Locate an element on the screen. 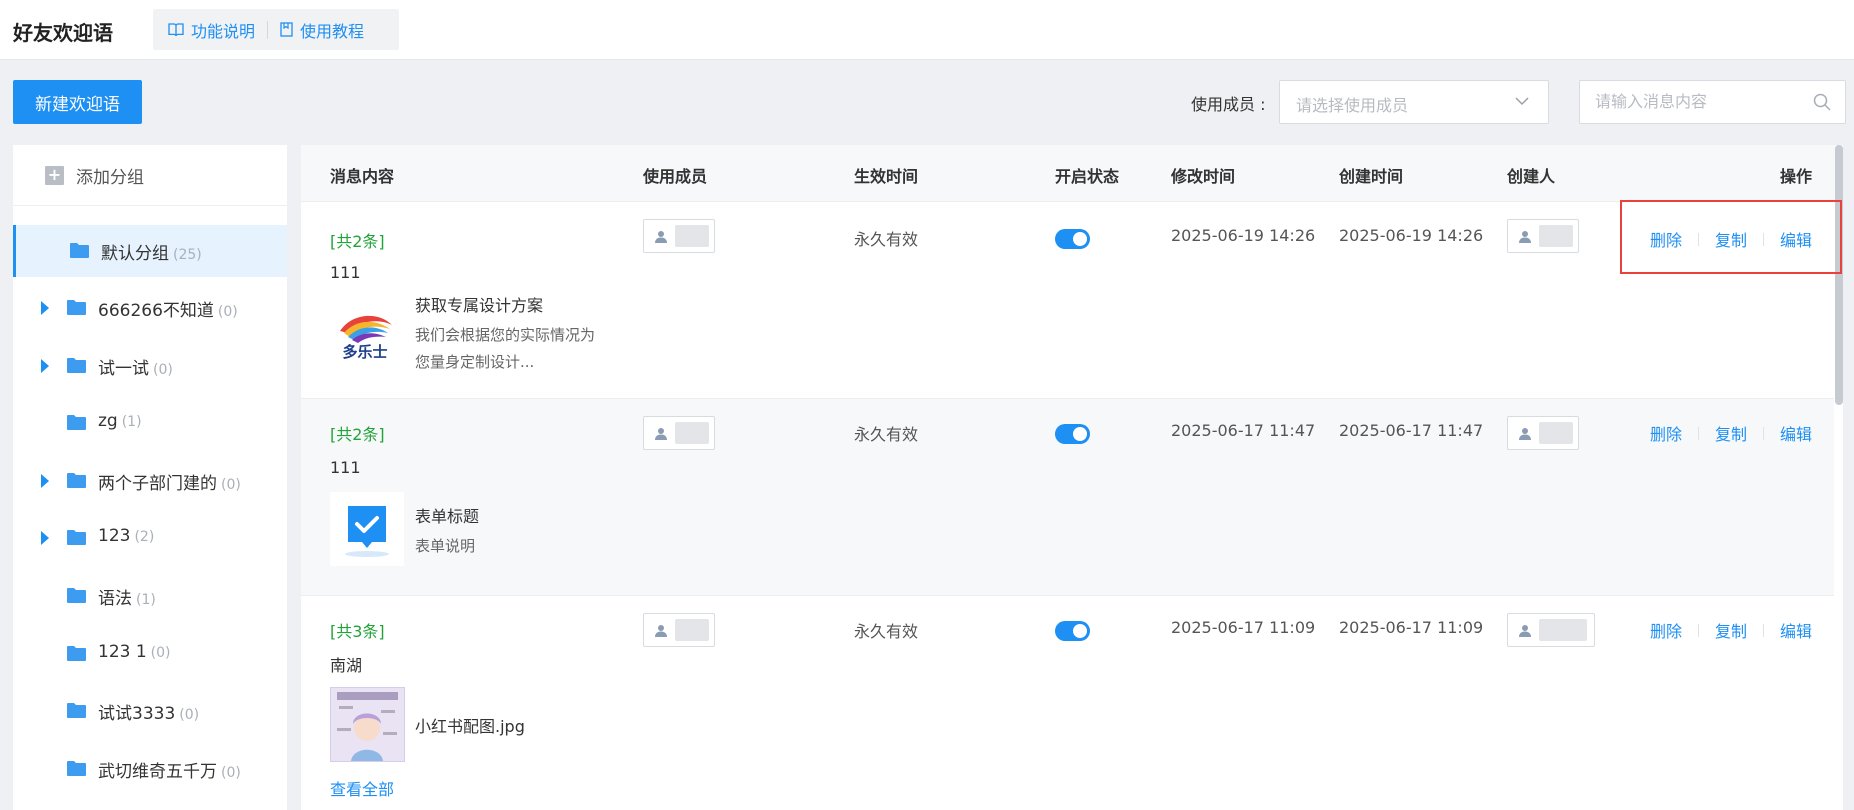  tab-divider is located at coordinates (268, 29).